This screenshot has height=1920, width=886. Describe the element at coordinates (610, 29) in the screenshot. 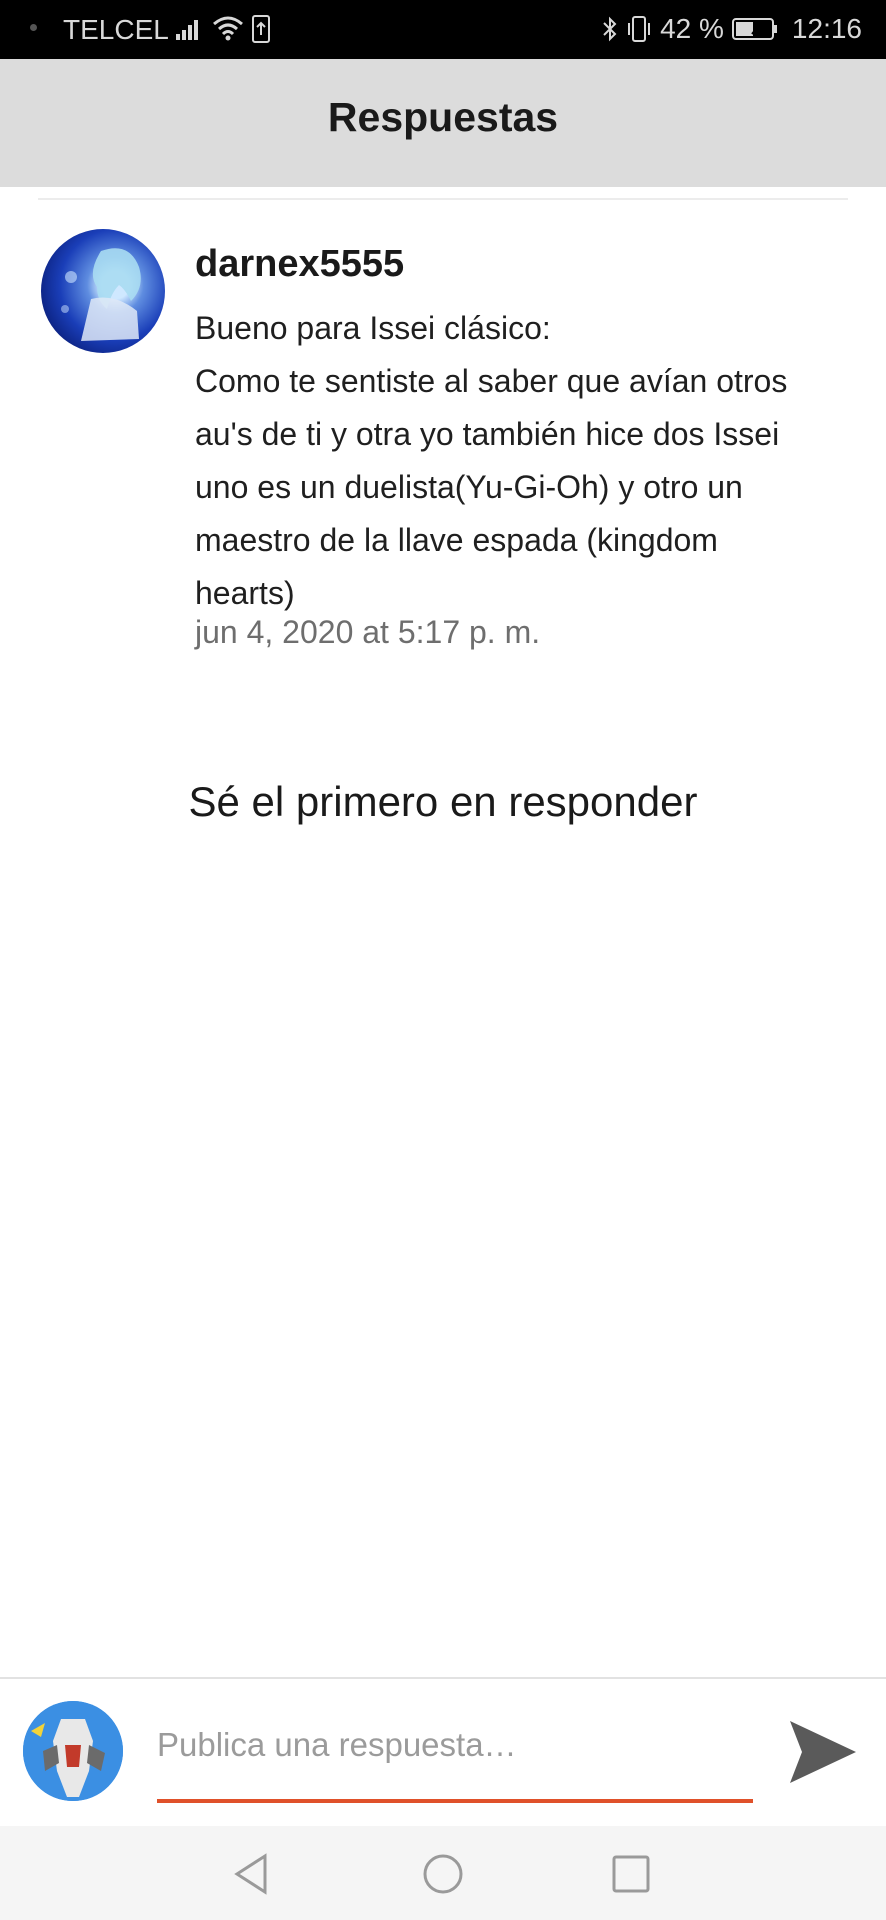

I see `bluetooth-icon` at that location.